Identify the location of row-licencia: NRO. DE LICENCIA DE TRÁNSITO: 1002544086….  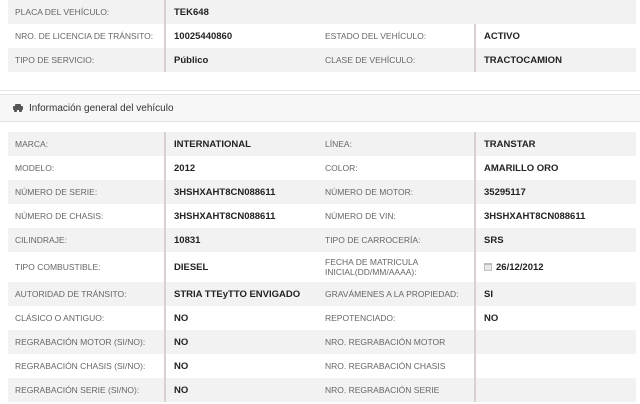
(322, 36).